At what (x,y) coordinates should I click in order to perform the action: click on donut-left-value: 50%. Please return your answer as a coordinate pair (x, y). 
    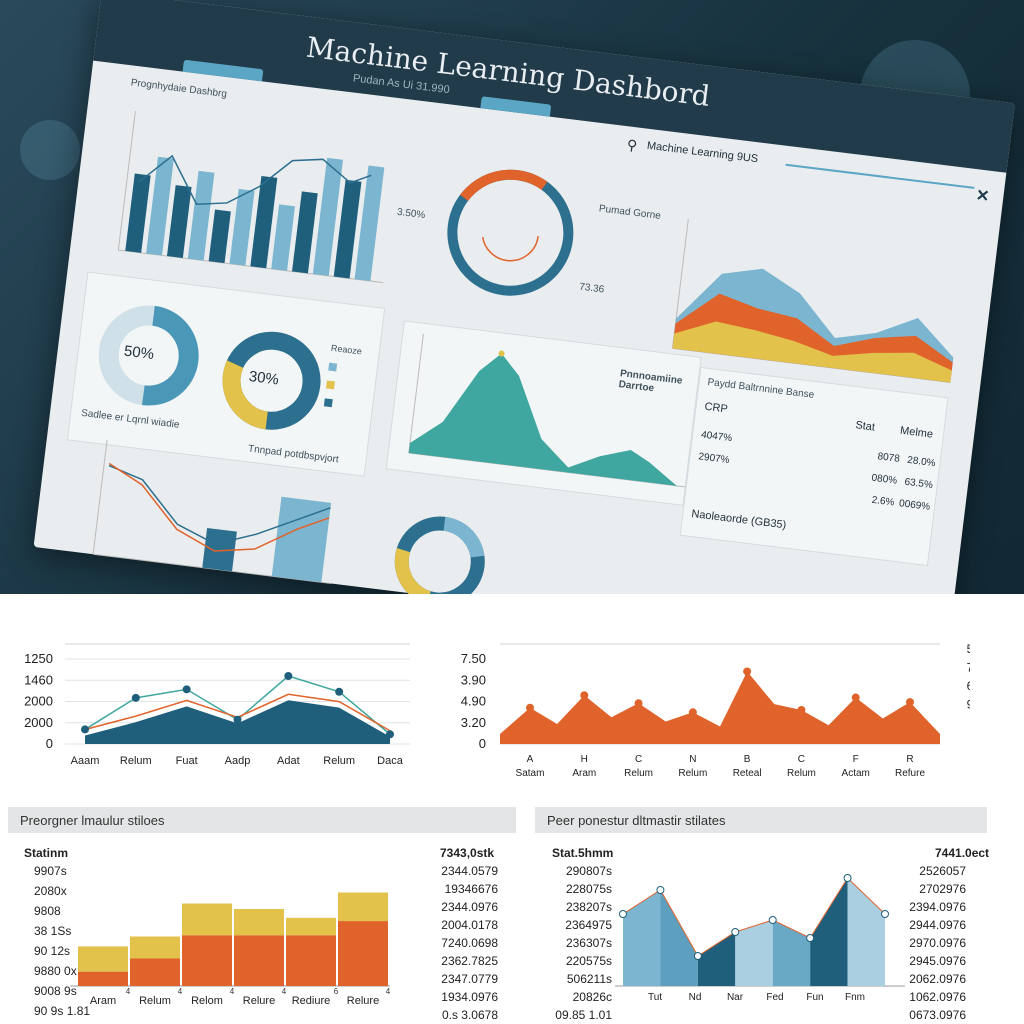
    Looking at the image, I should click on (139, 353).